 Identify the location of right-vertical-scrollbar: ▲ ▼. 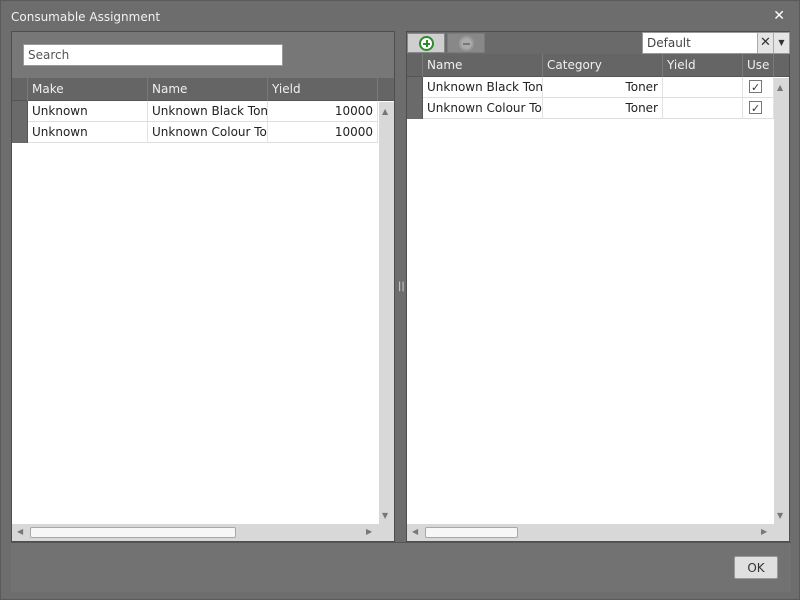
(781, 301).